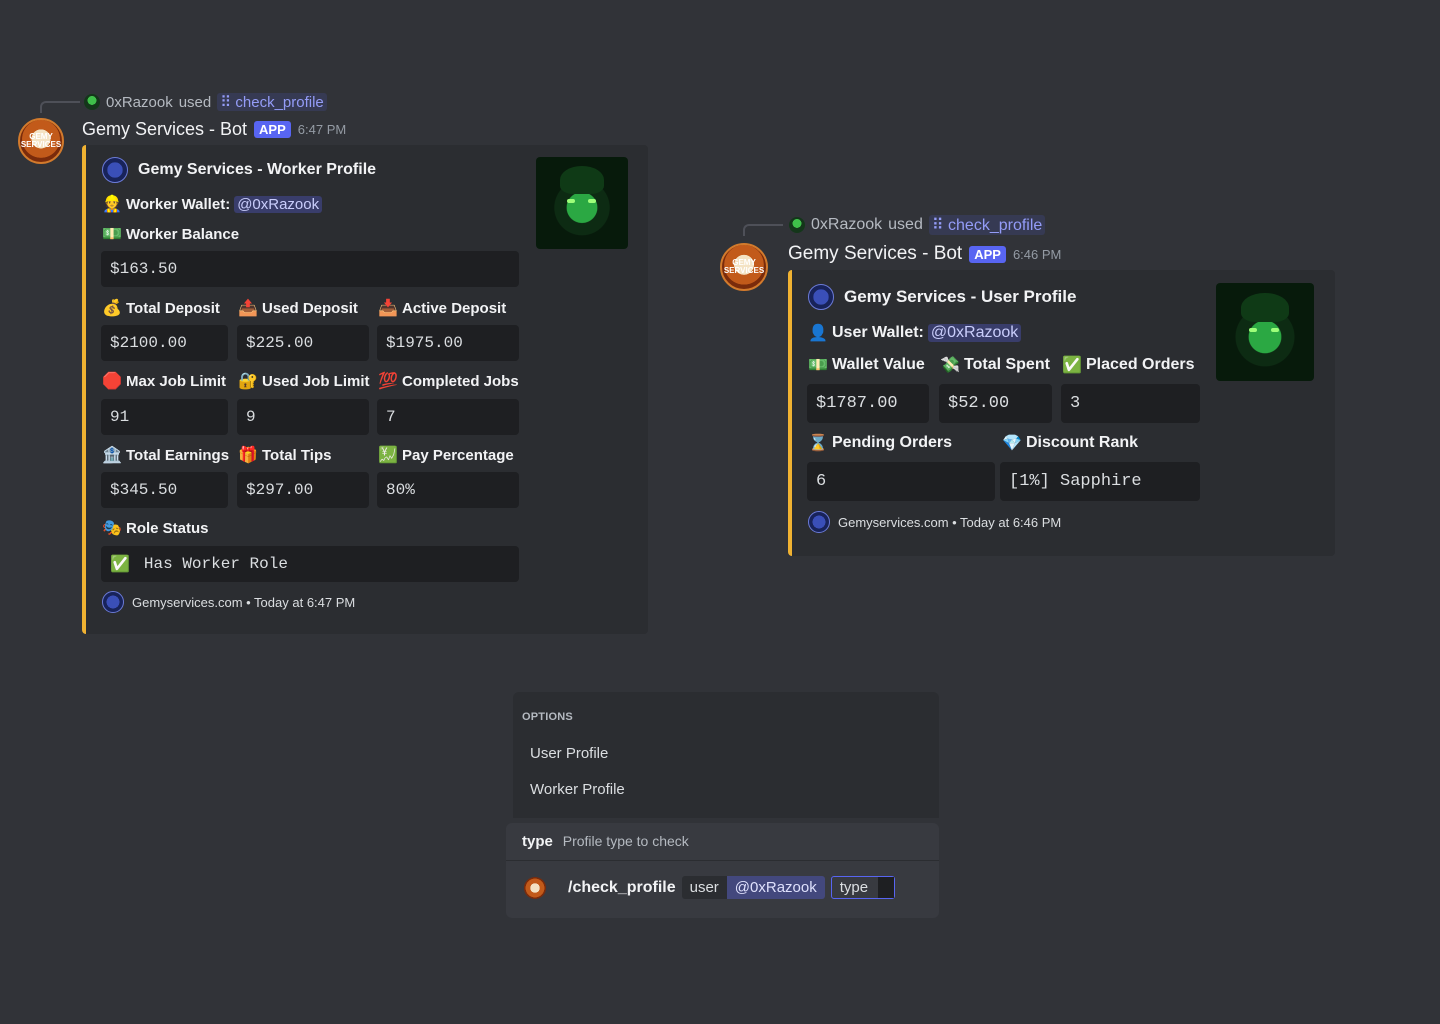  Describe the element at coordinates (112, 455) in the screenshot. I see `bank-icon: 🏦` at that location.